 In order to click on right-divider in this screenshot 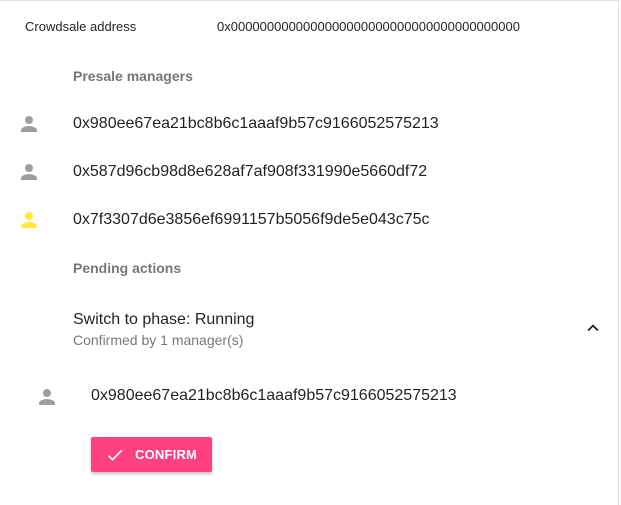, I will do `click(618, 252)`.